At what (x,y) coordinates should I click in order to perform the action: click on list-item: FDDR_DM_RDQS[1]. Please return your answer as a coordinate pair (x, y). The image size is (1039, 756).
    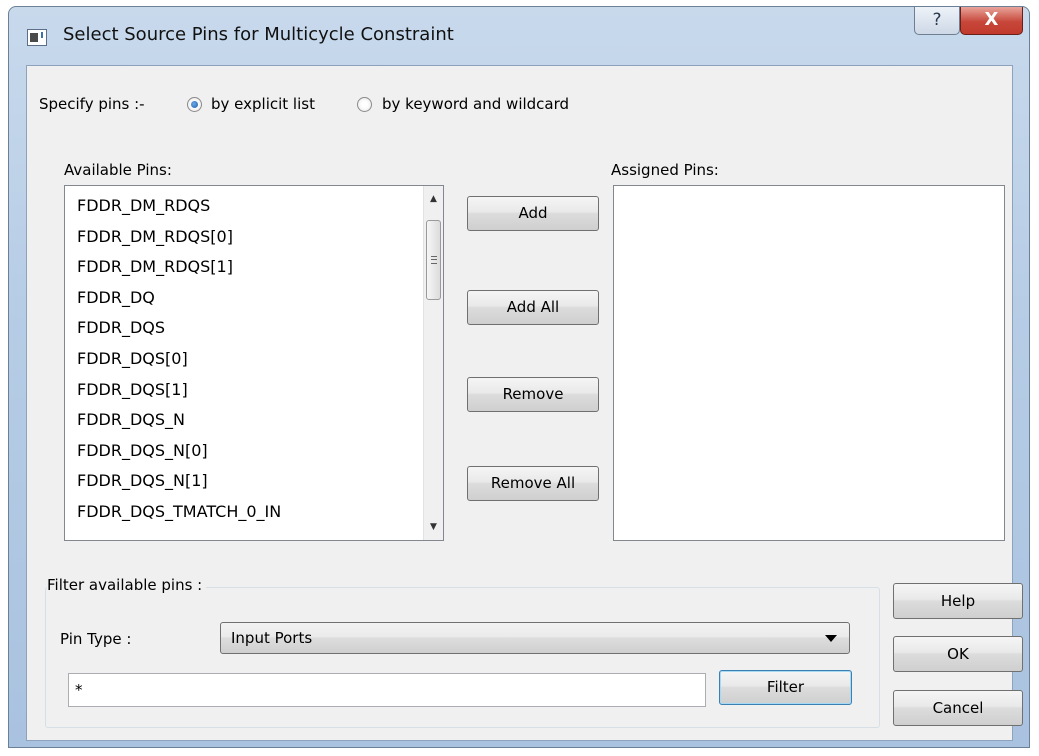
    Looking at the image, I should click on (254, 267).